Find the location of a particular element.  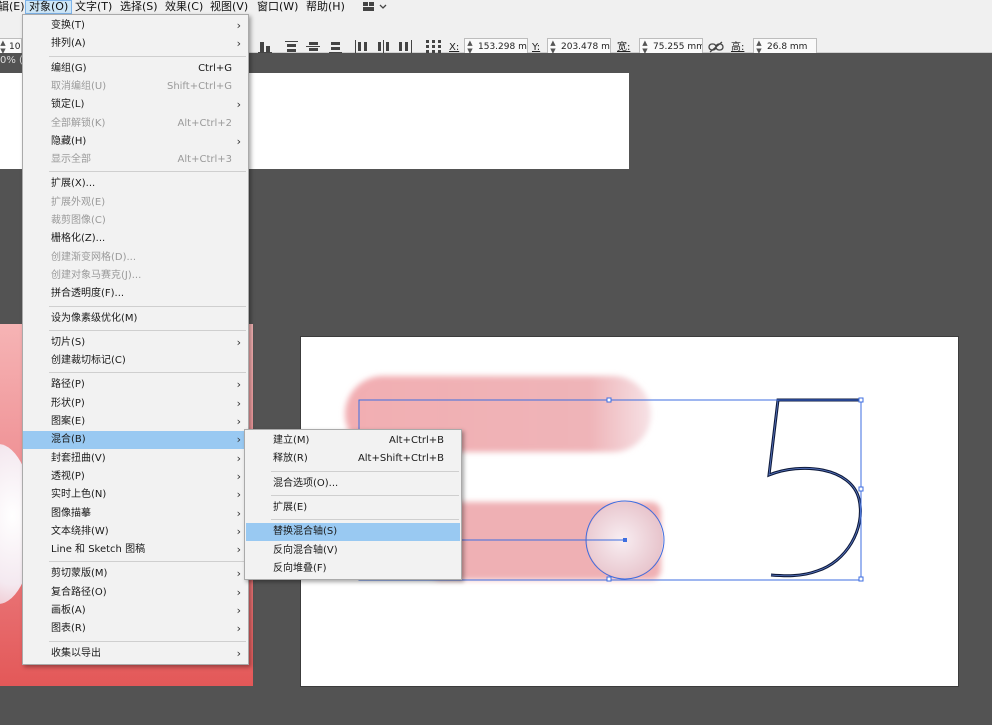

menubar-item-4: 效果(C) is located at coordinates (184, 7).